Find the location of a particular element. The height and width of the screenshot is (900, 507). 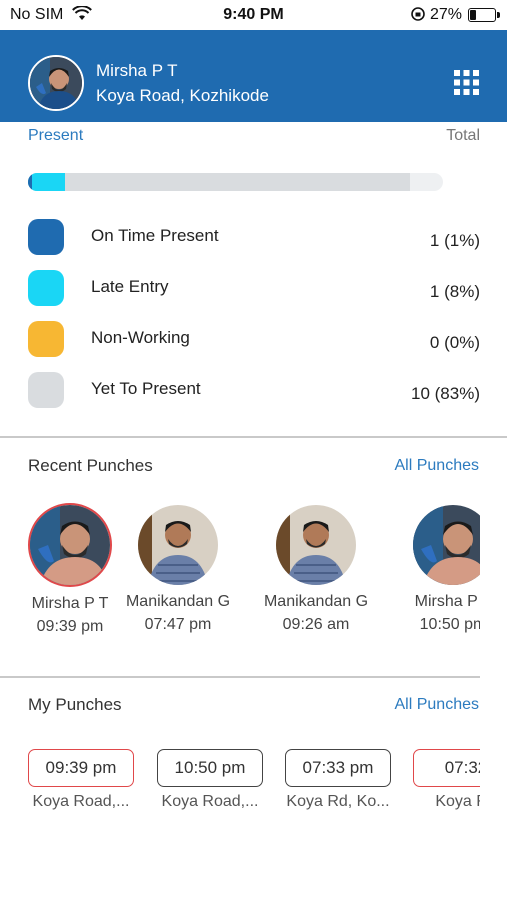

legend-value: 1 (8%) is located at coordinates (454, 291).